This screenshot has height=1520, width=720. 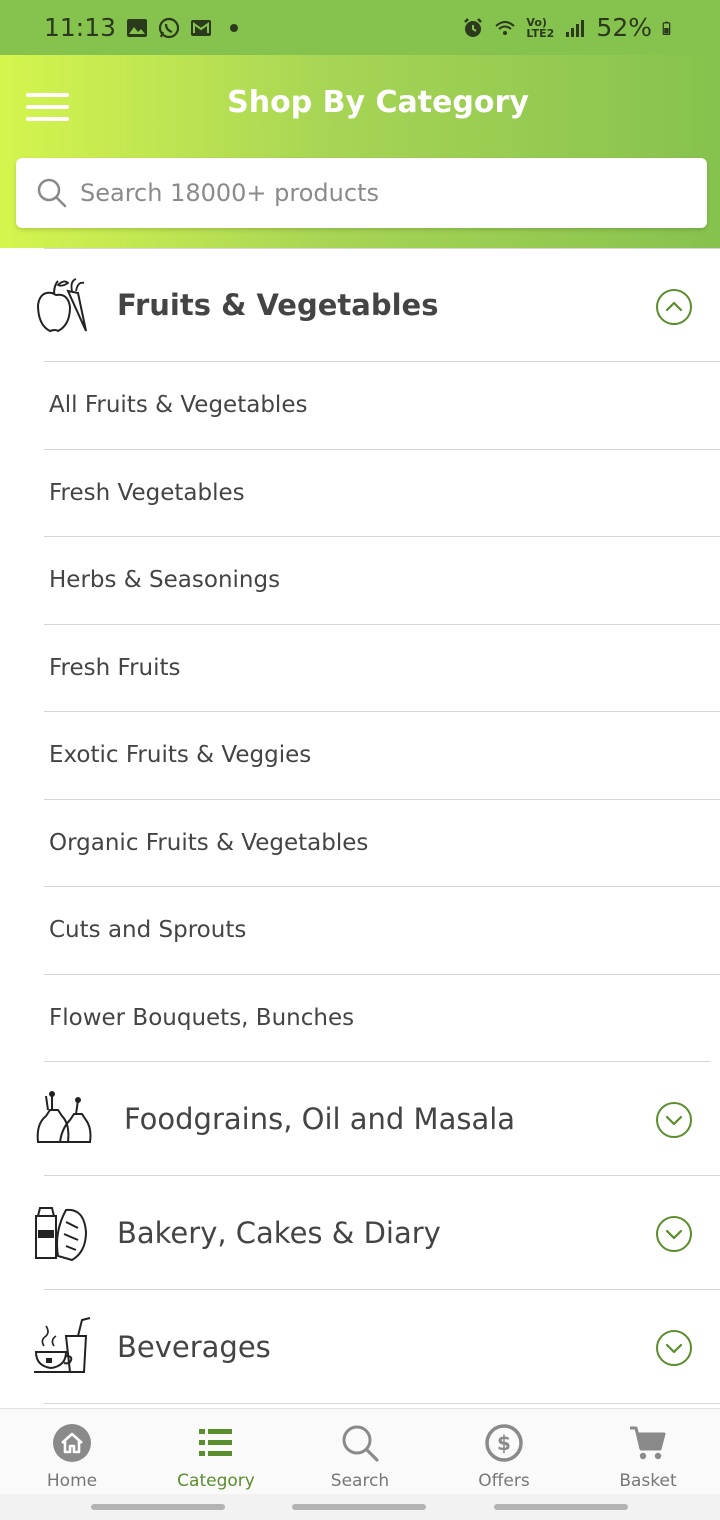 I want to click on status-bar: 11:13 Vo) LTE2 52%, so click(x=360, y=27).